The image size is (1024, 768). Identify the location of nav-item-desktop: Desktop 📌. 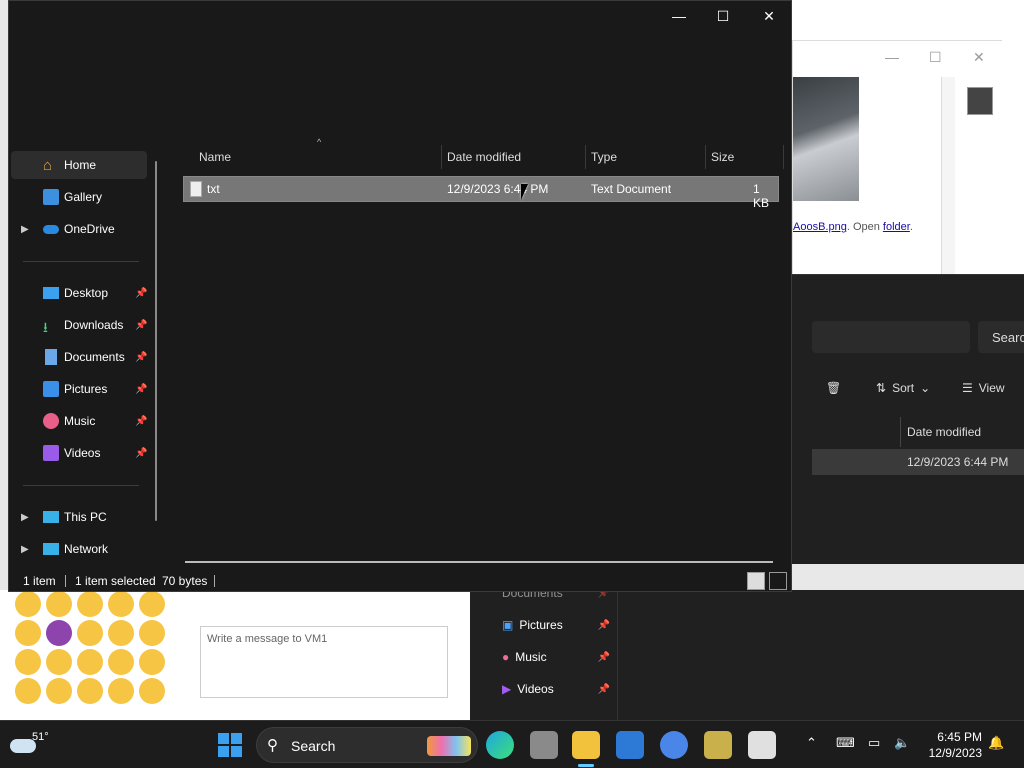
(79, 293).